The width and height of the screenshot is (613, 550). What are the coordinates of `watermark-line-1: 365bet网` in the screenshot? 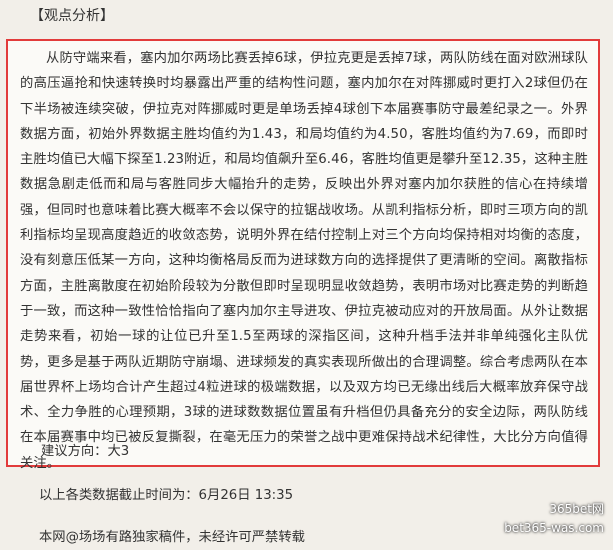 It's located at (576, 509).